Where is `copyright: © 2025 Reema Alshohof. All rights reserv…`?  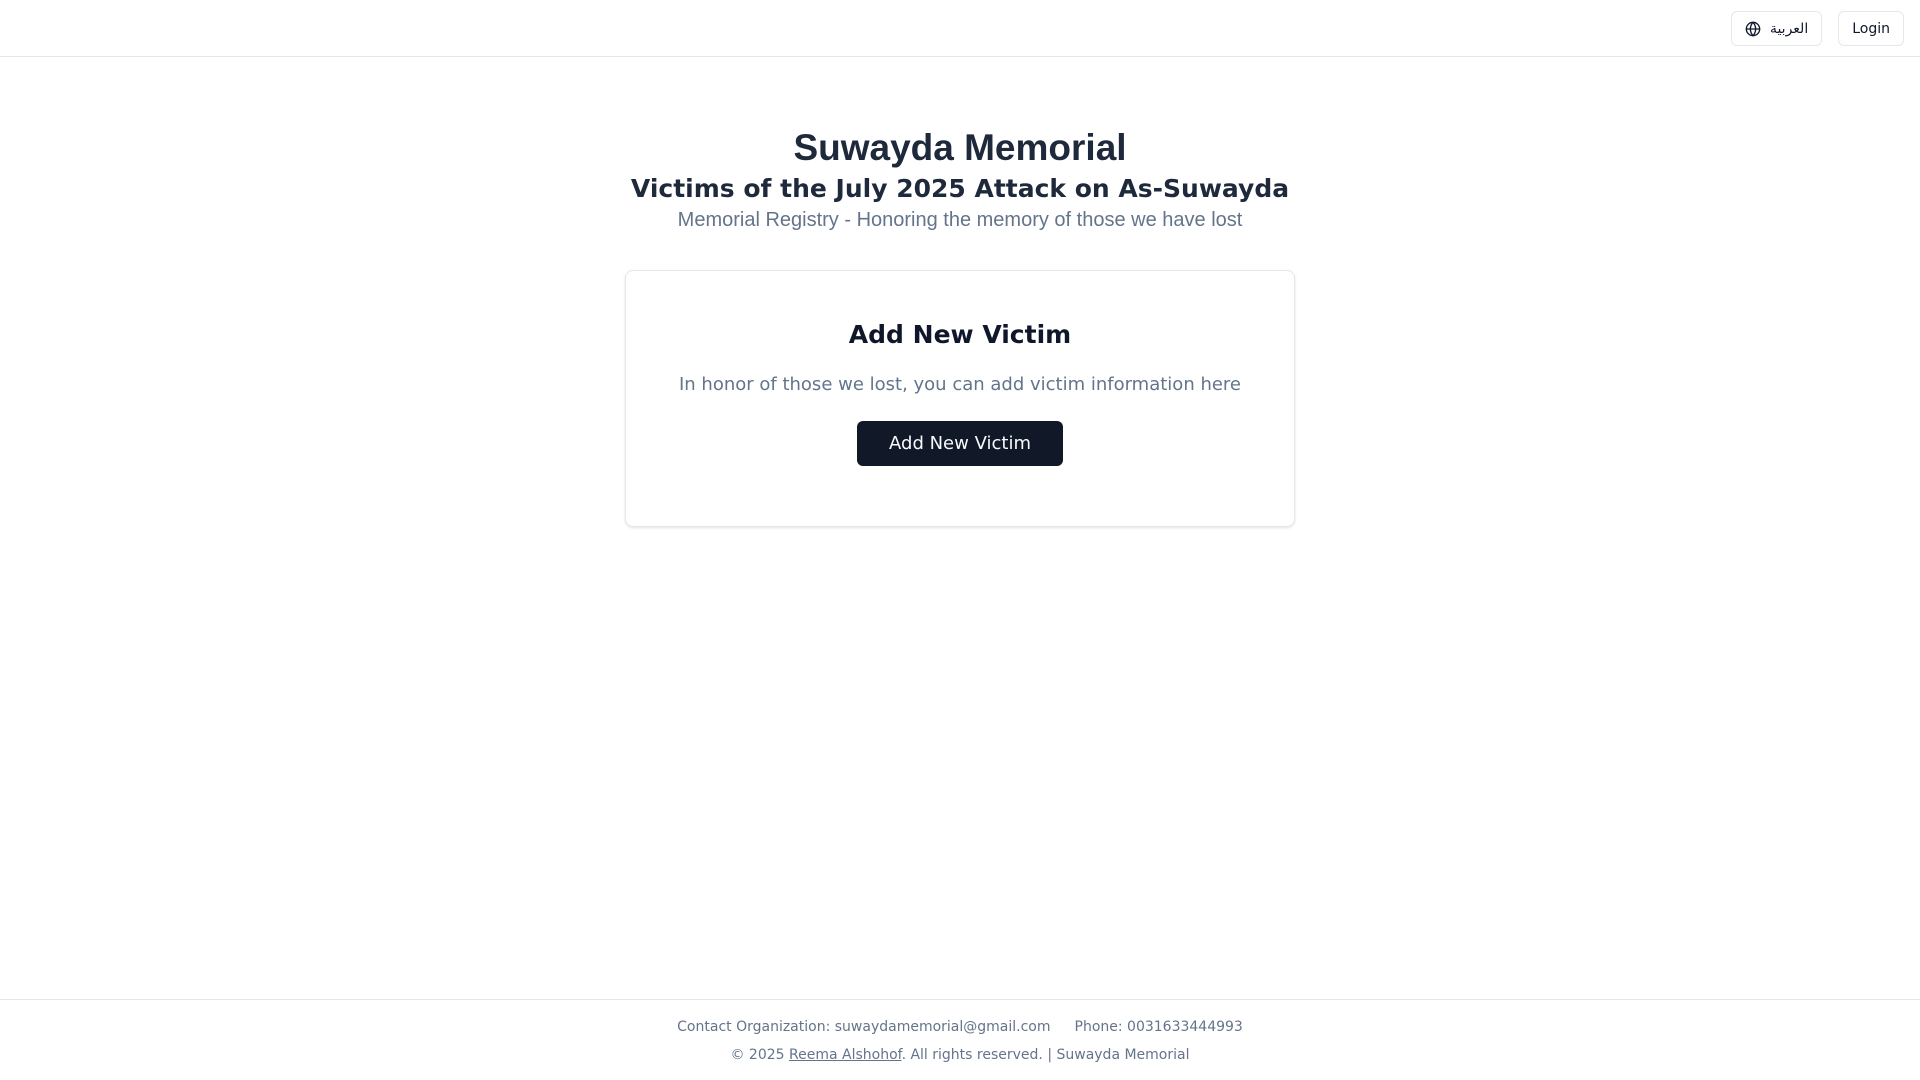
copyright: © 2025 Reema Alshohof. All rights reserv… is located at coordinates (960, 1055).